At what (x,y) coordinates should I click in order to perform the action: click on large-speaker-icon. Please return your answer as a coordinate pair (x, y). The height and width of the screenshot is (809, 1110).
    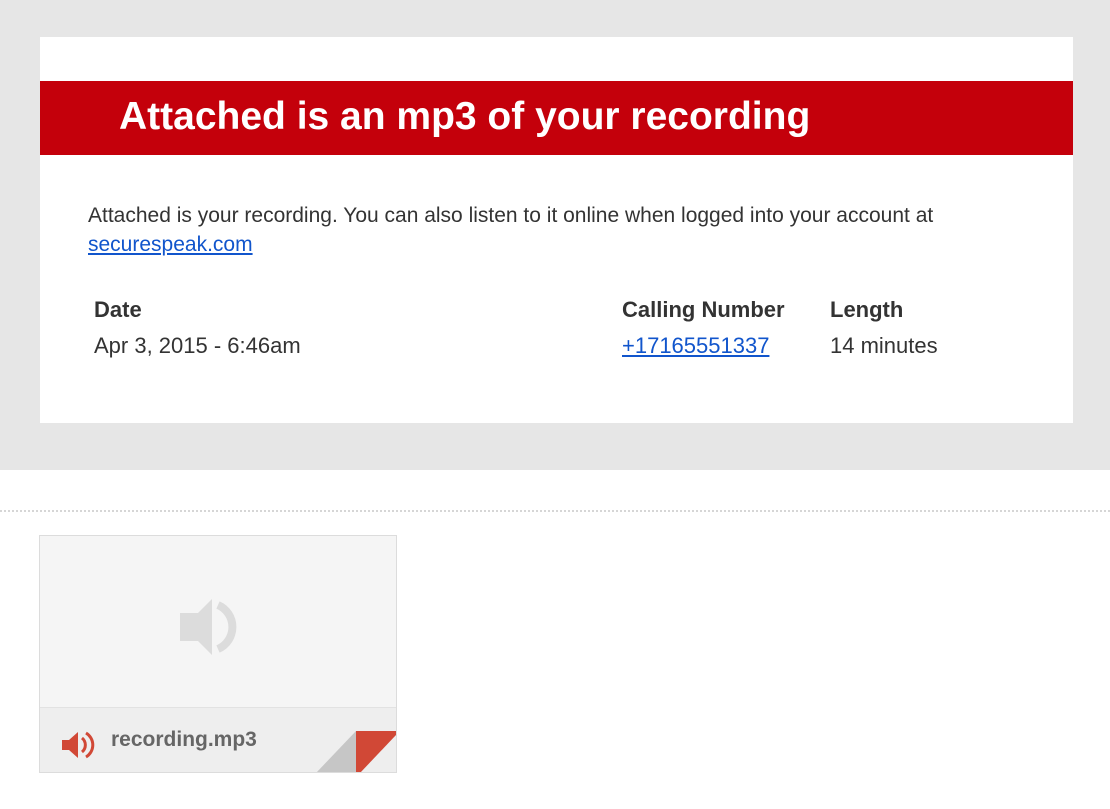
    Looking at the image, I should click on (208, 627).